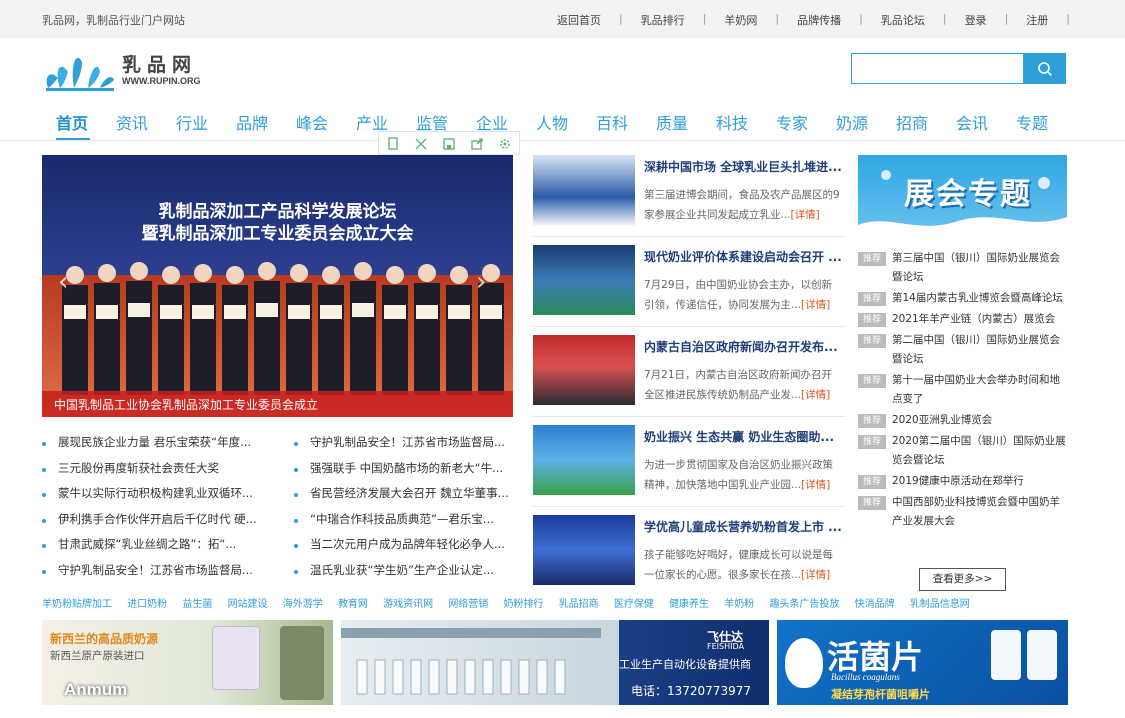 The width and height of the screenshot is (1125, 718). I want to click on register-link: 注册, so click(1037, 20).